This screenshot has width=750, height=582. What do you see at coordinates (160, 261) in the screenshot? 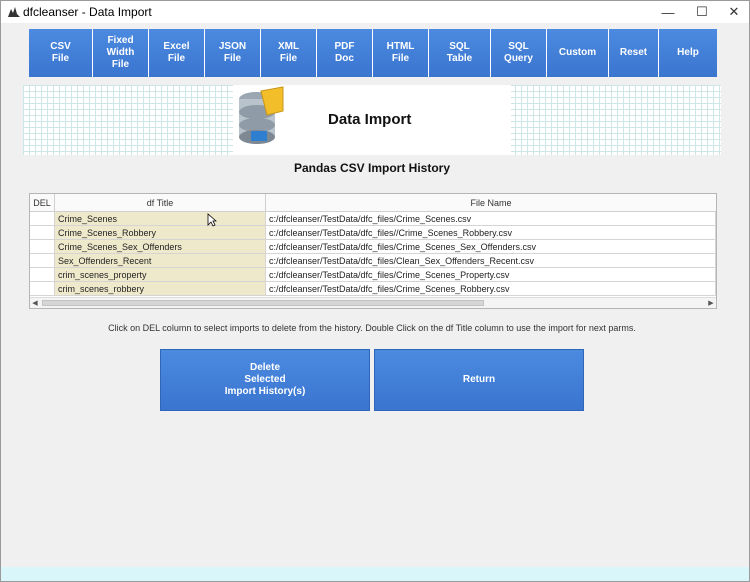
I see `df-title-cell: Sex_Offenders_Recent` at bounding box center [160, 261].